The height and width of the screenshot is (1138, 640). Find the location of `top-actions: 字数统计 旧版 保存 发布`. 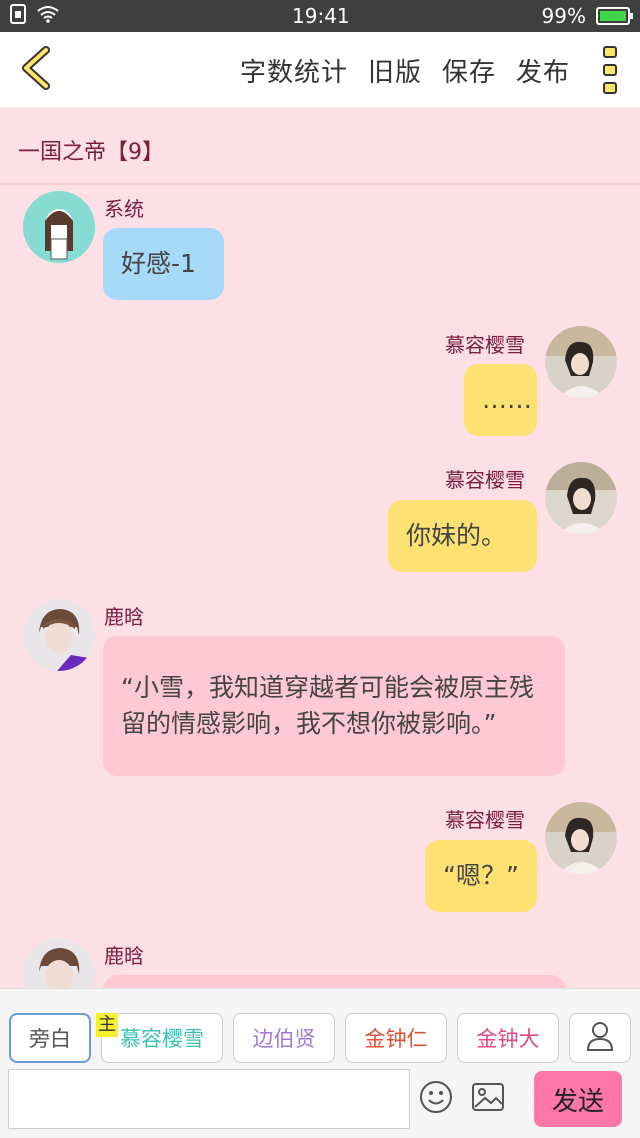

top-actions: 字数统计 旧版 保存 发布 is located at coordinates (405, 70).